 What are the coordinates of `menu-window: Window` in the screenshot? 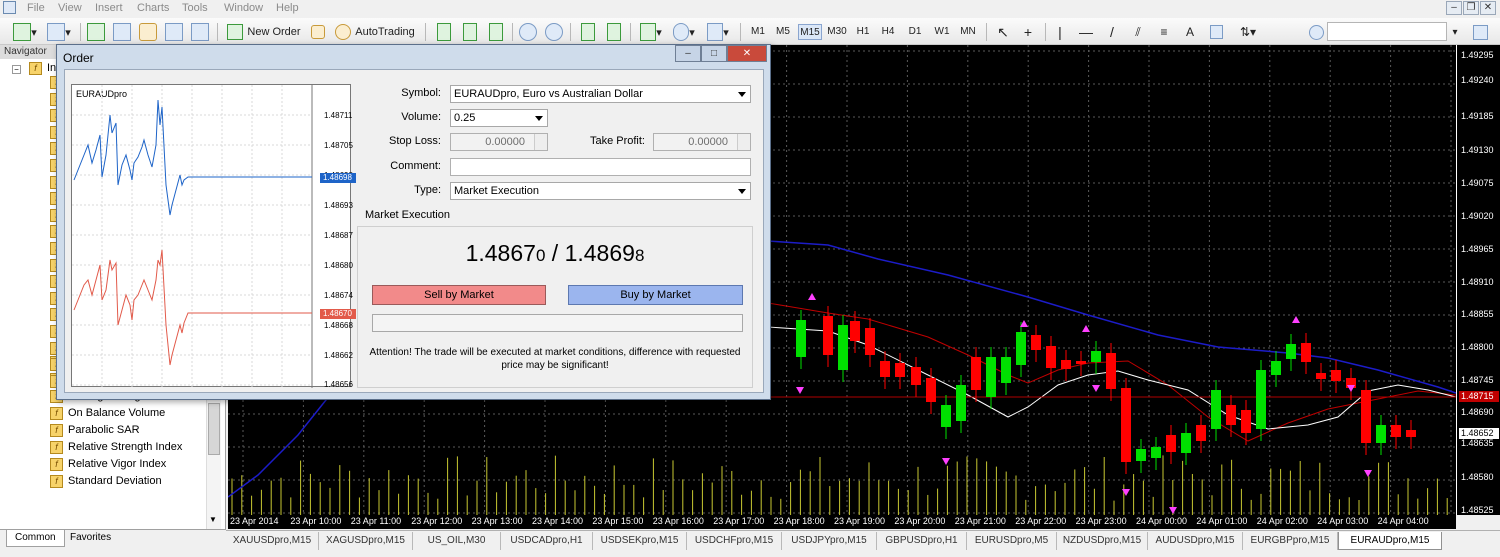 It's located at (243, 8).